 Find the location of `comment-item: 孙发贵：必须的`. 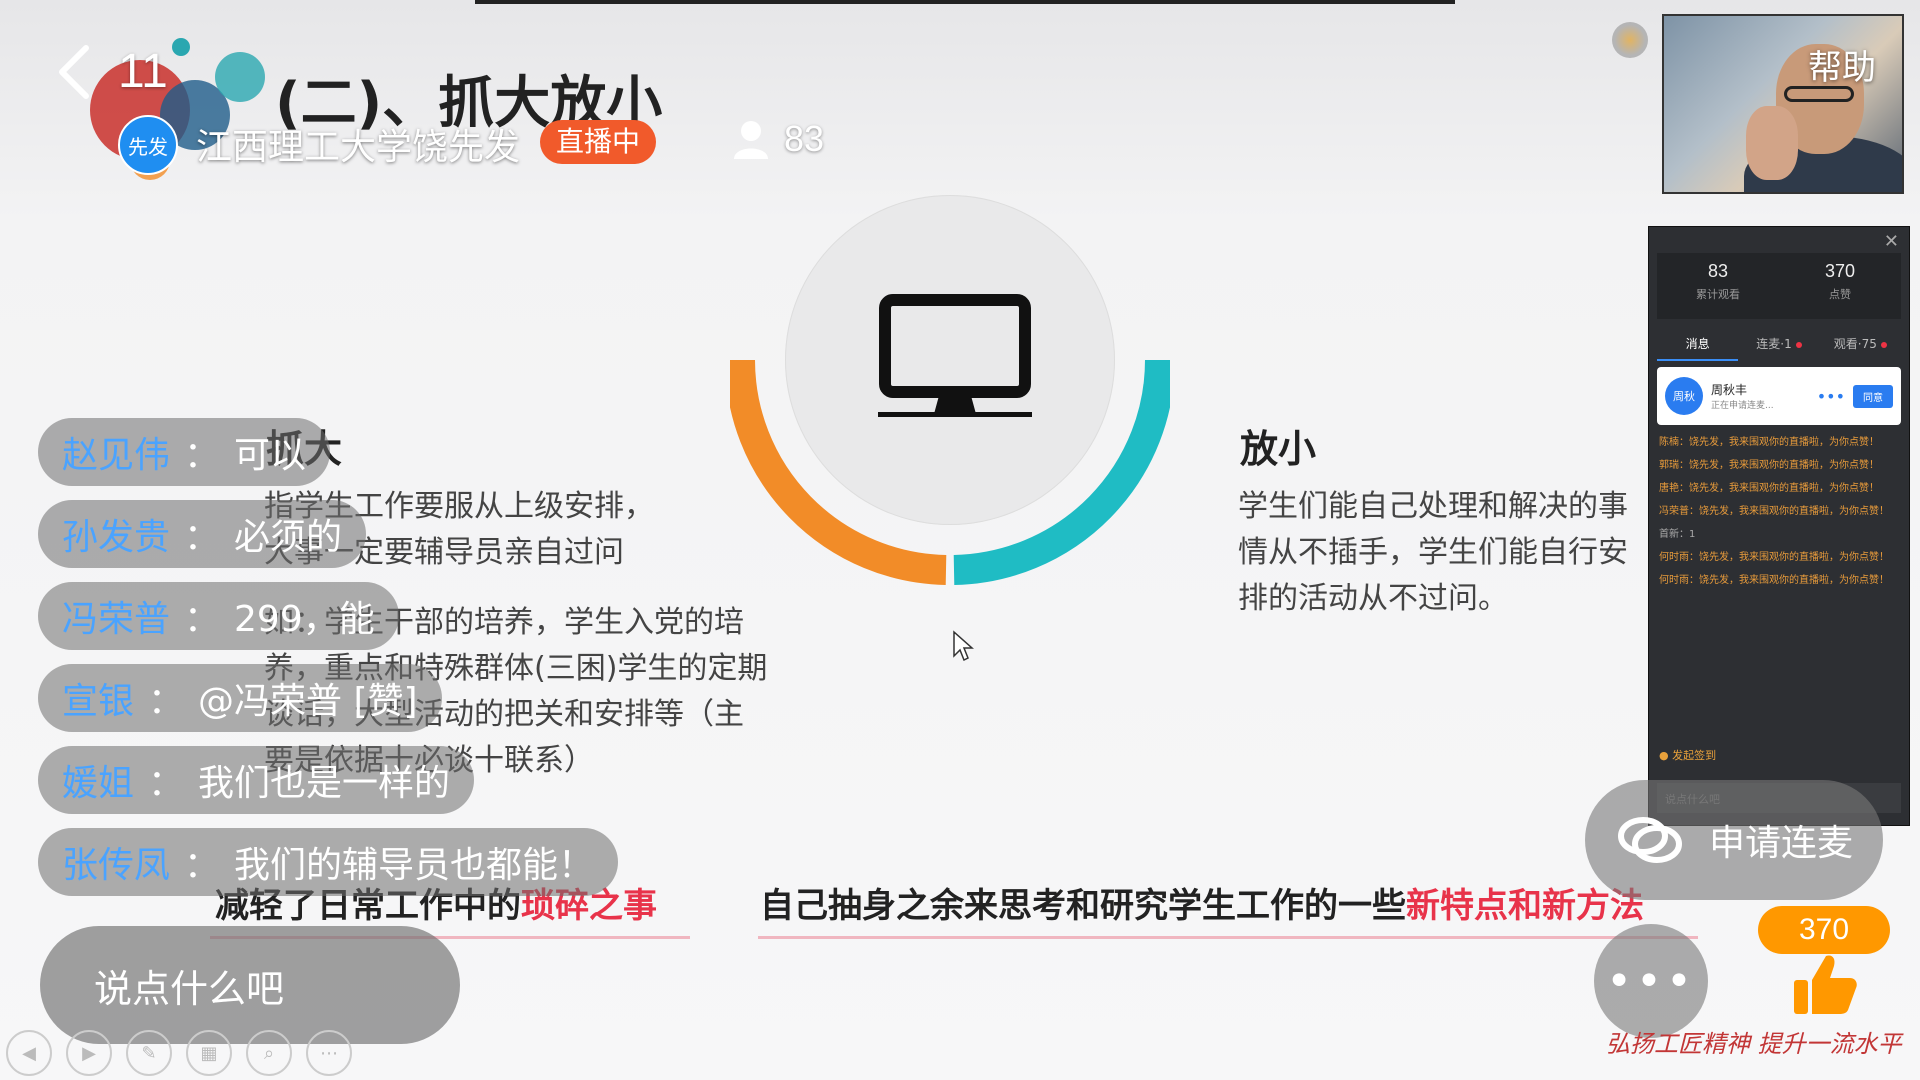

comment-item: 孙发贵：必须的 is located at coordinates (202, 534).